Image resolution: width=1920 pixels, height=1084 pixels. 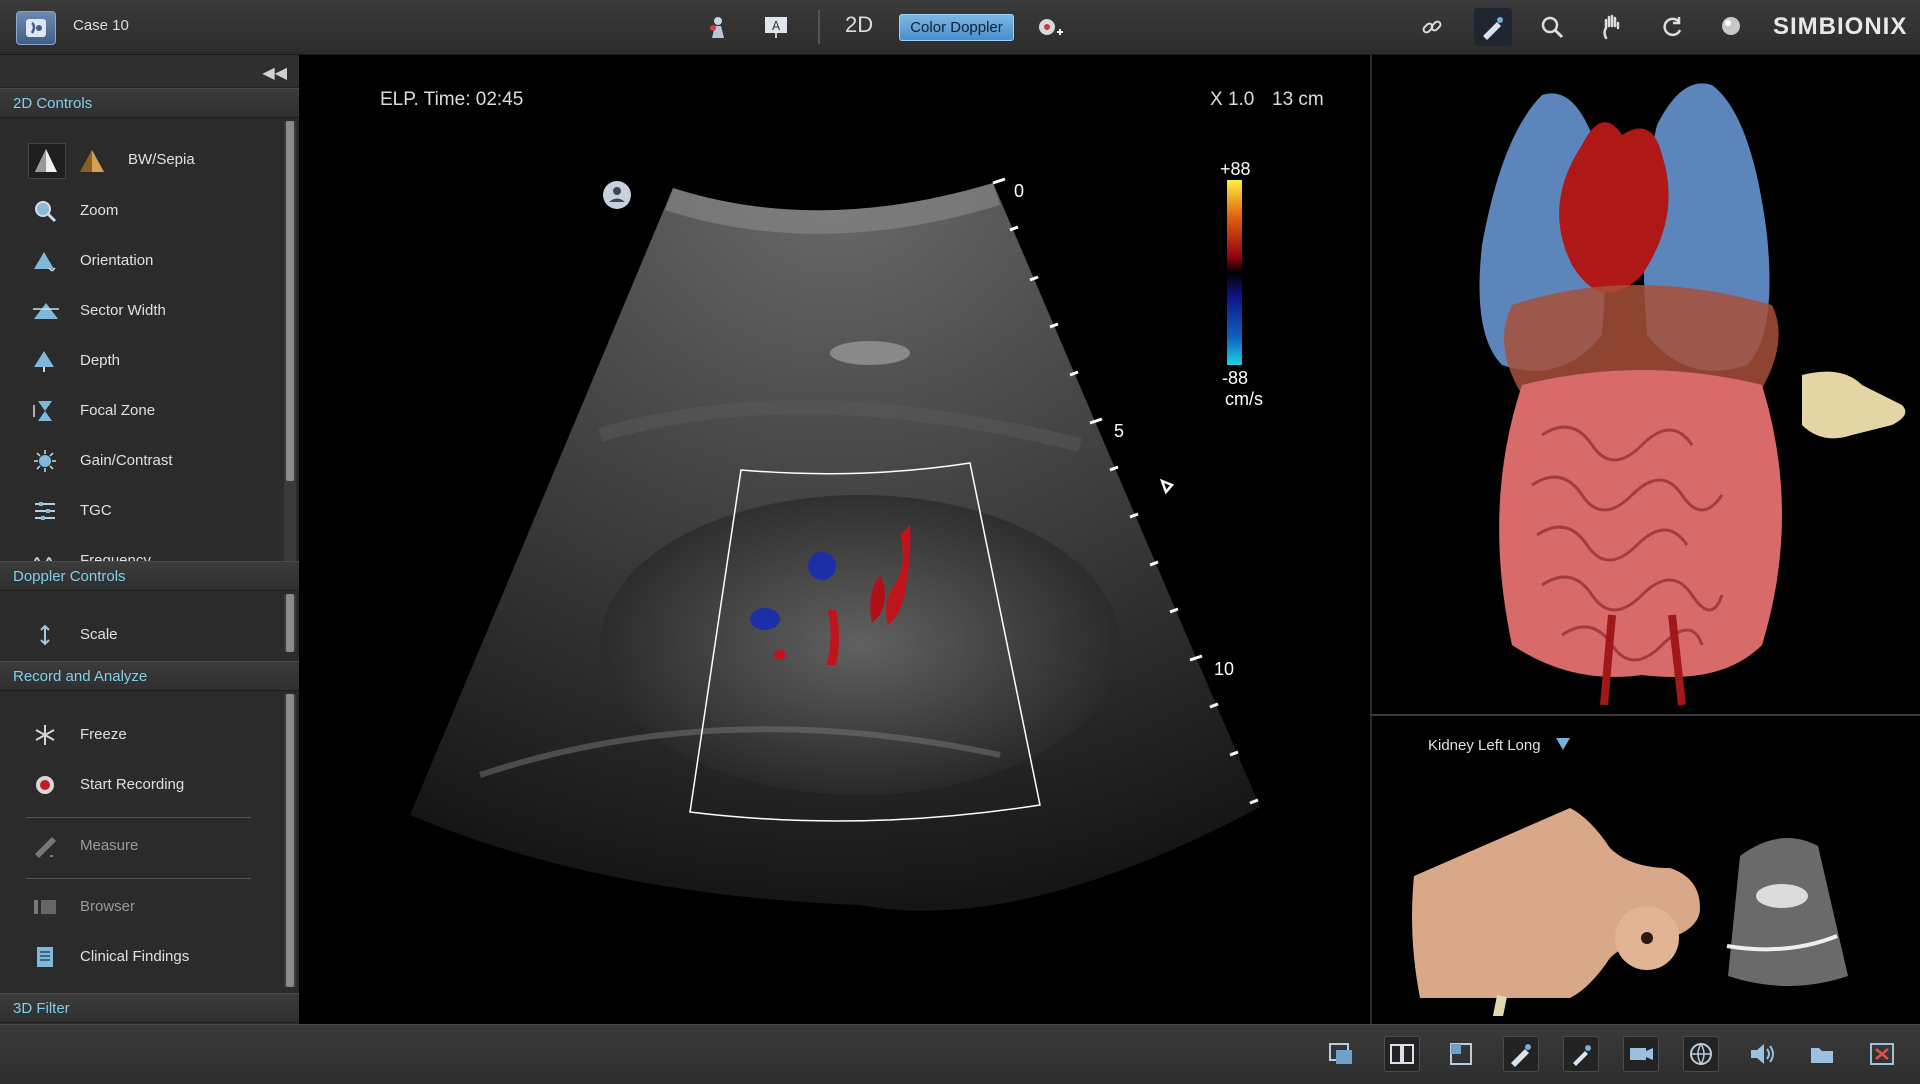 What do you see at coordinates (149, 676) in the screenshot?
I see `section-record-analyze: Record and Analyze` at bounding box center [149, 676].